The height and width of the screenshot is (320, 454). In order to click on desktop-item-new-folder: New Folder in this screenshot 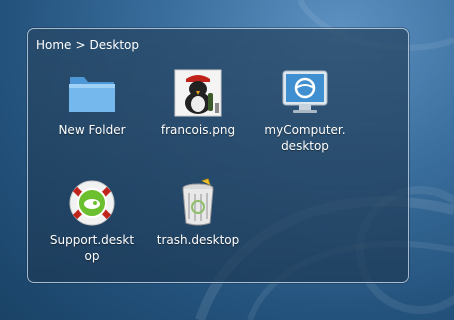, I will do `click(92, 102)`.